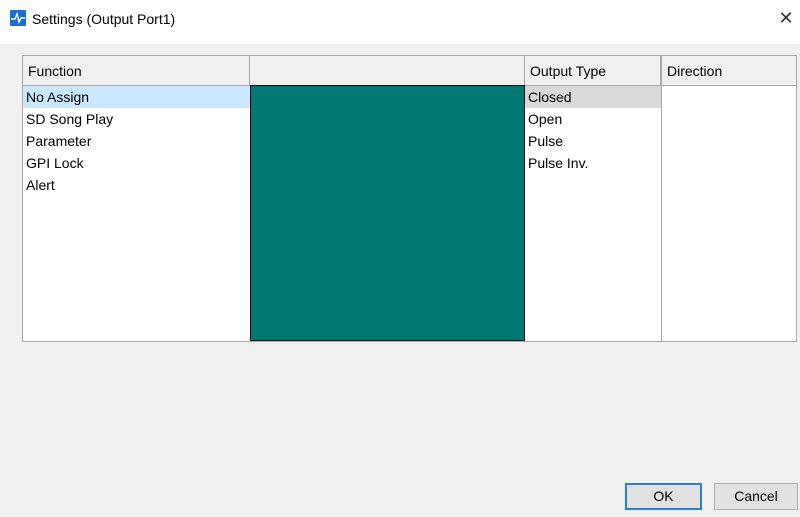 Image resolution: width=800 pixels, height=517 pixels. Describe the element at coordinates (729, 213) in the screenshot. I see `direction-list` at that location.